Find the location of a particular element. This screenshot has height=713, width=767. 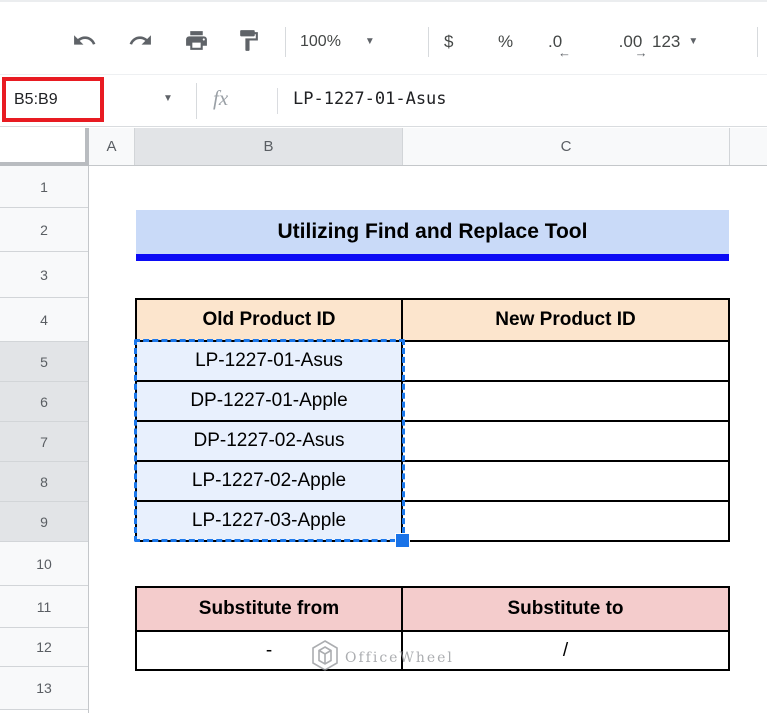

redo-icon is located at coordinates (140, 42).